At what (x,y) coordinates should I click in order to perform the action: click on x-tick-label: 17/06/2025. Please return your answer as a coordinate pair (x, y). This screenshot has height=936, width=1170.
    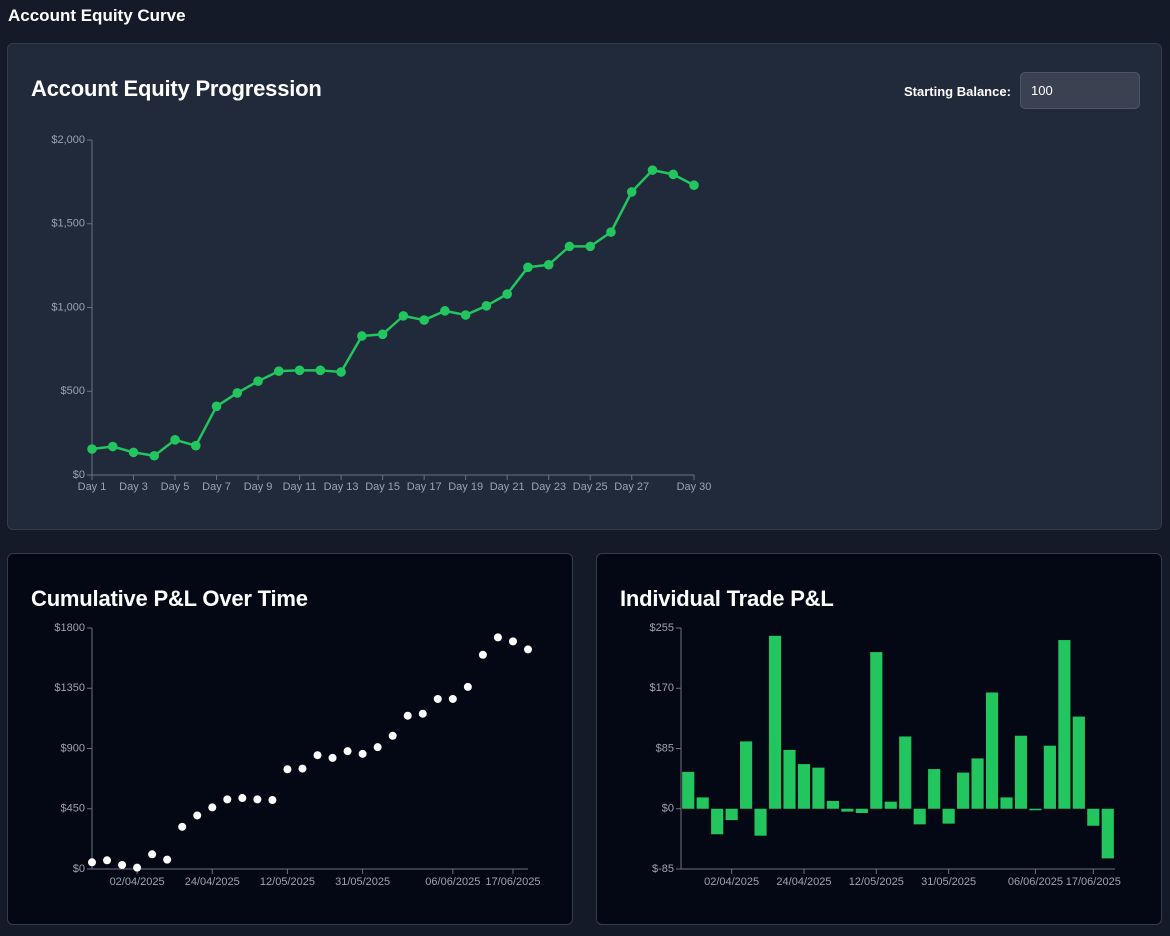
    Looking at the image, I should click on (1093, 882).